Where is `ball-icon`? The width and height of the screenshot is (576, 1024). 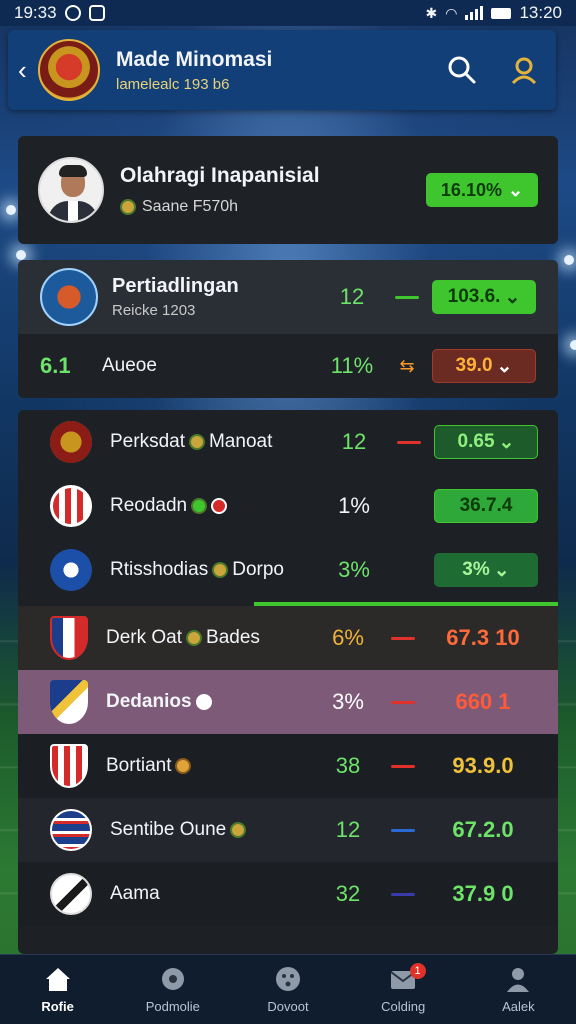 ball-icon is located at coordinates (173, 979).